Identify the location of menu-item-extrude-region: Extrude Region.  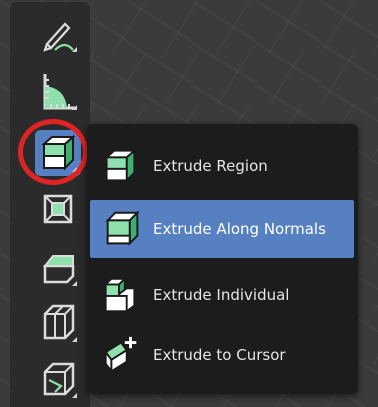
(222, 166).